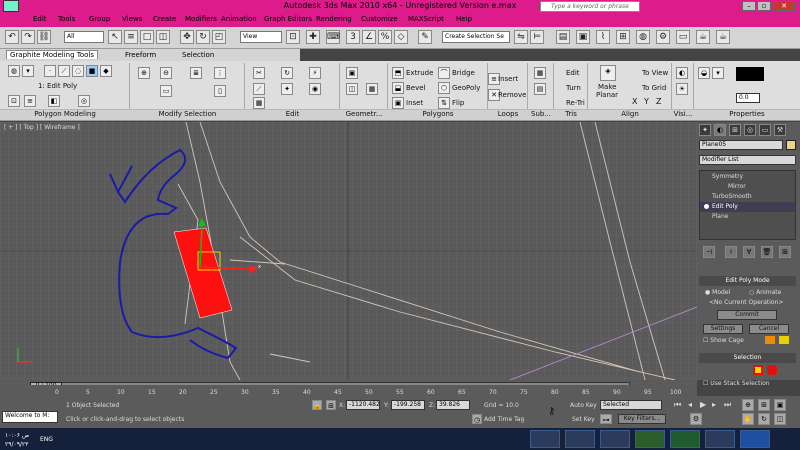 The width and height of the screenshot is (800, 450). What do you see at coordinates (785, 252) in the screenshot?
I see `configure-sets-icon: ⊞` at bounding box center [785, 252].